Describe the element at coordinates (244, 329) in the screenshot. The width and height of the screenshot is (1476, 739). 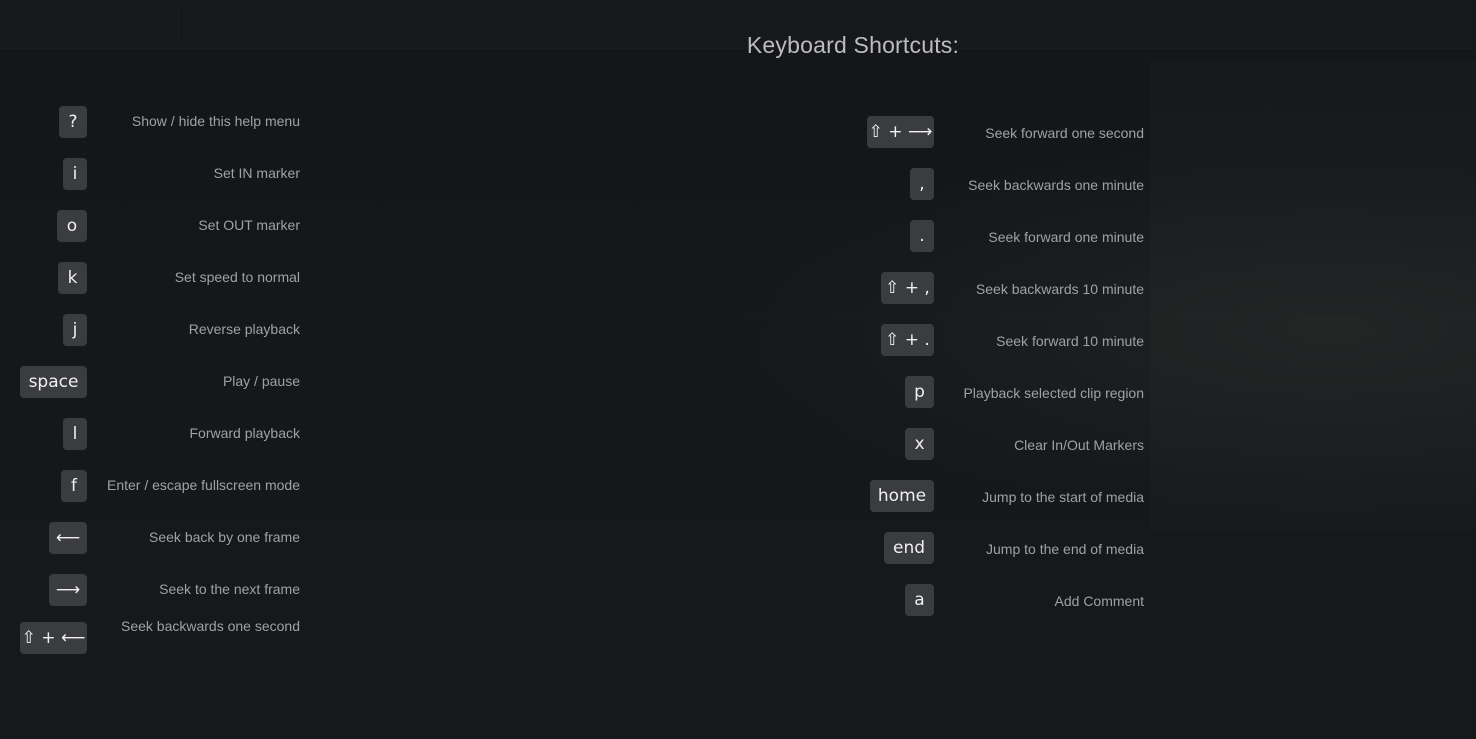
I see `shortcut-description: Reverse playback` at that location.